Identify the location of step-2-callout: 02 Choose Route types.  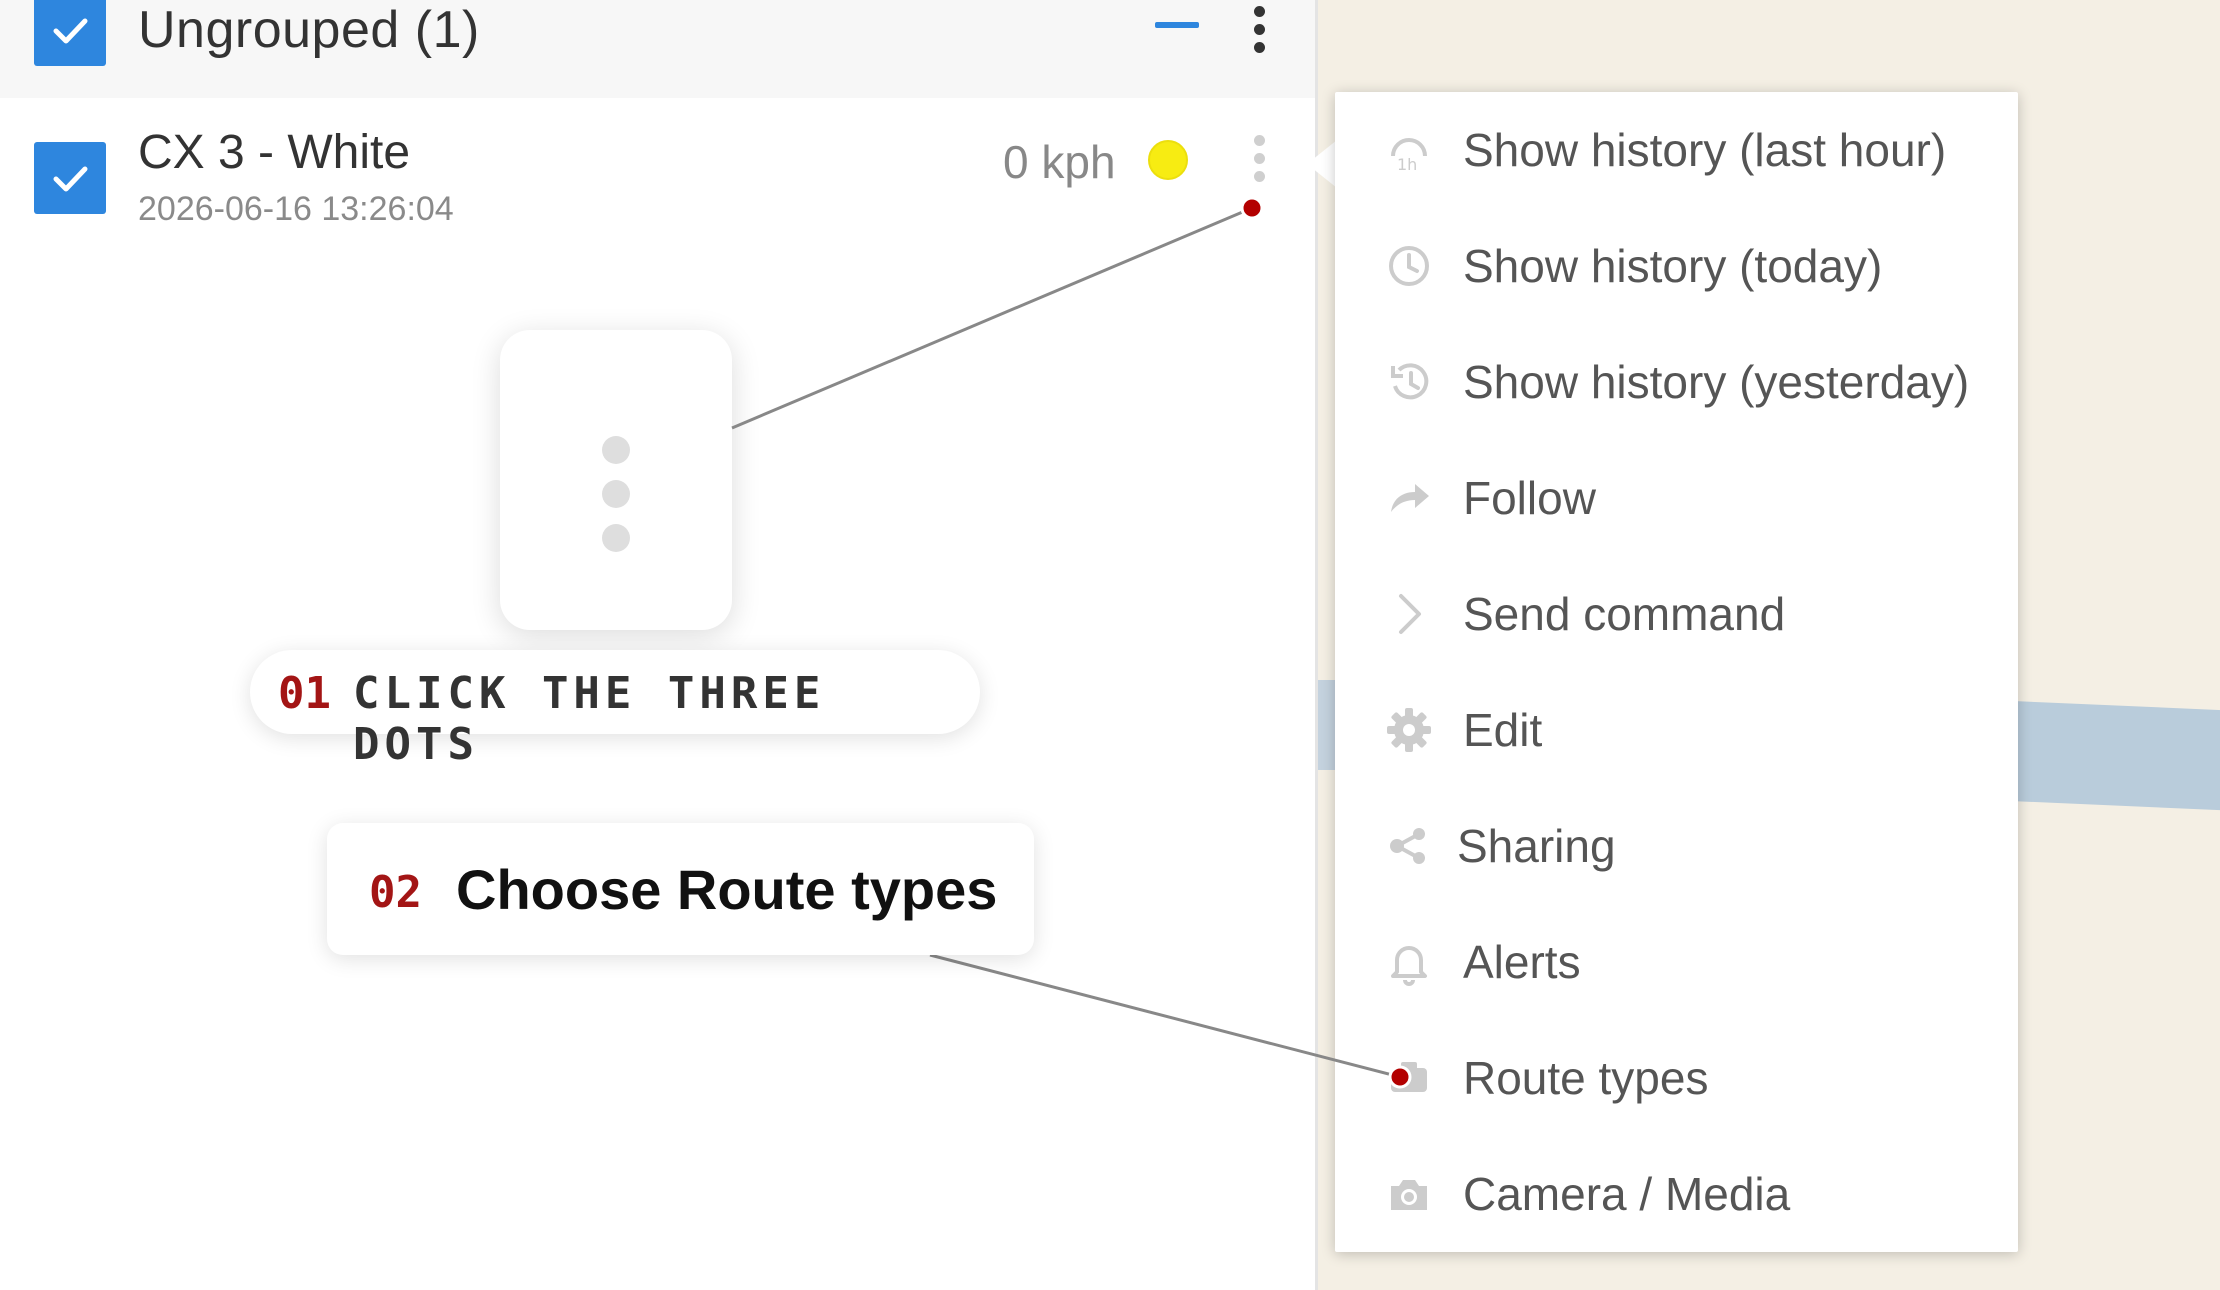
(680, 889).